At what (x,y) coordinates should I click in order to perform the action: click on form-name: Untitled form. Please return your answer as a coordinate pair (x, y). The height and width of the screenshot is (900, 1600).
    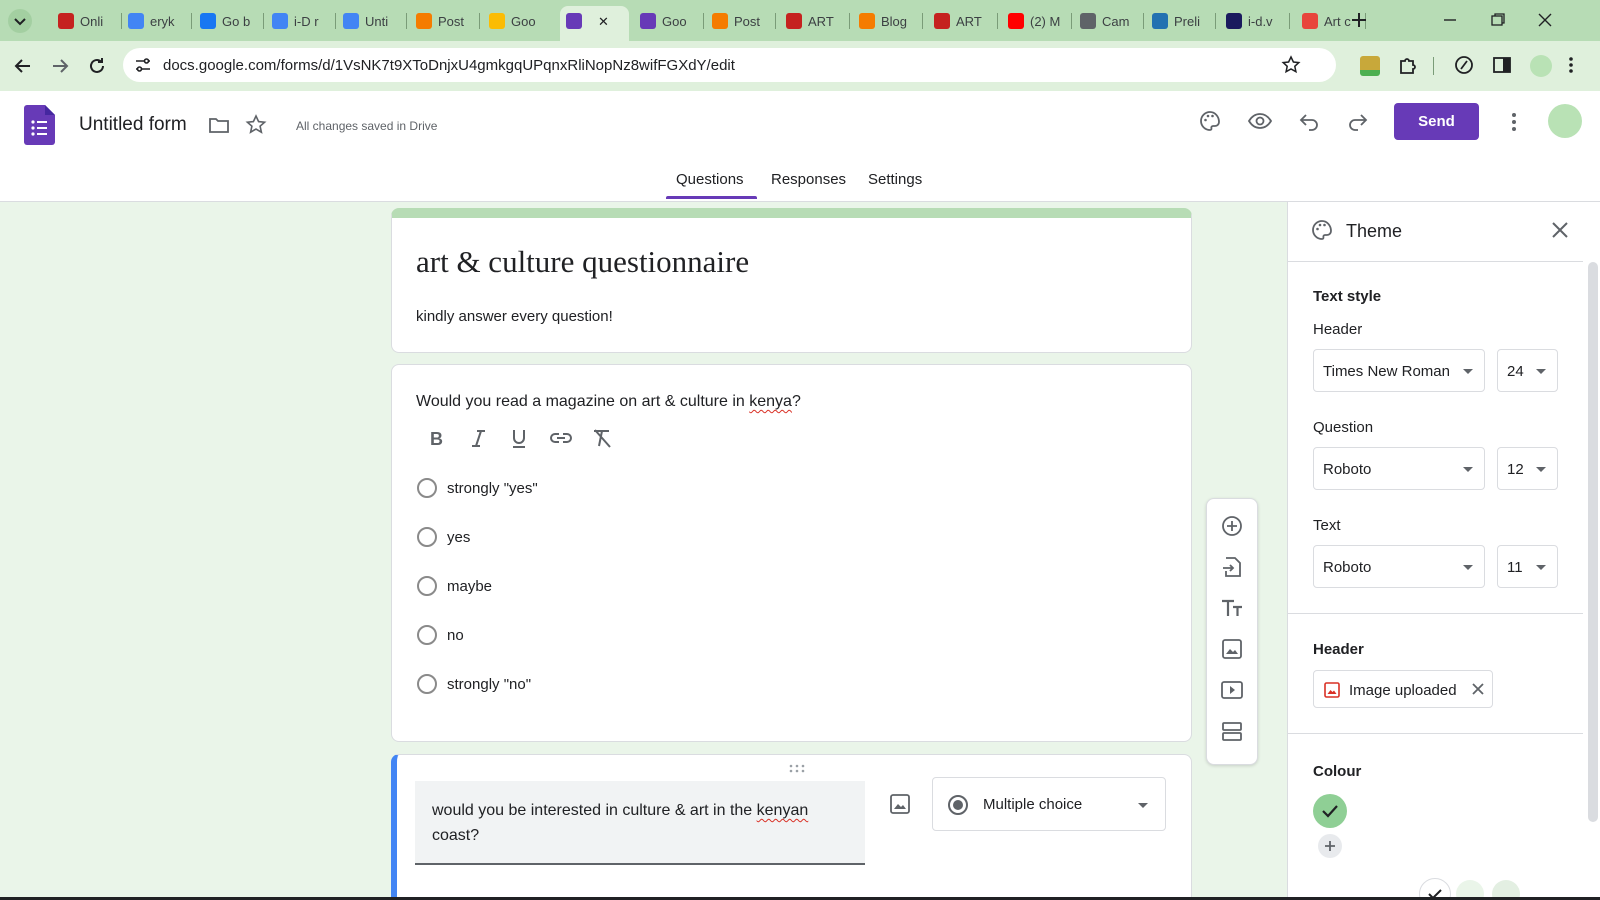
    Looking at the image, I should click on (133, 125).